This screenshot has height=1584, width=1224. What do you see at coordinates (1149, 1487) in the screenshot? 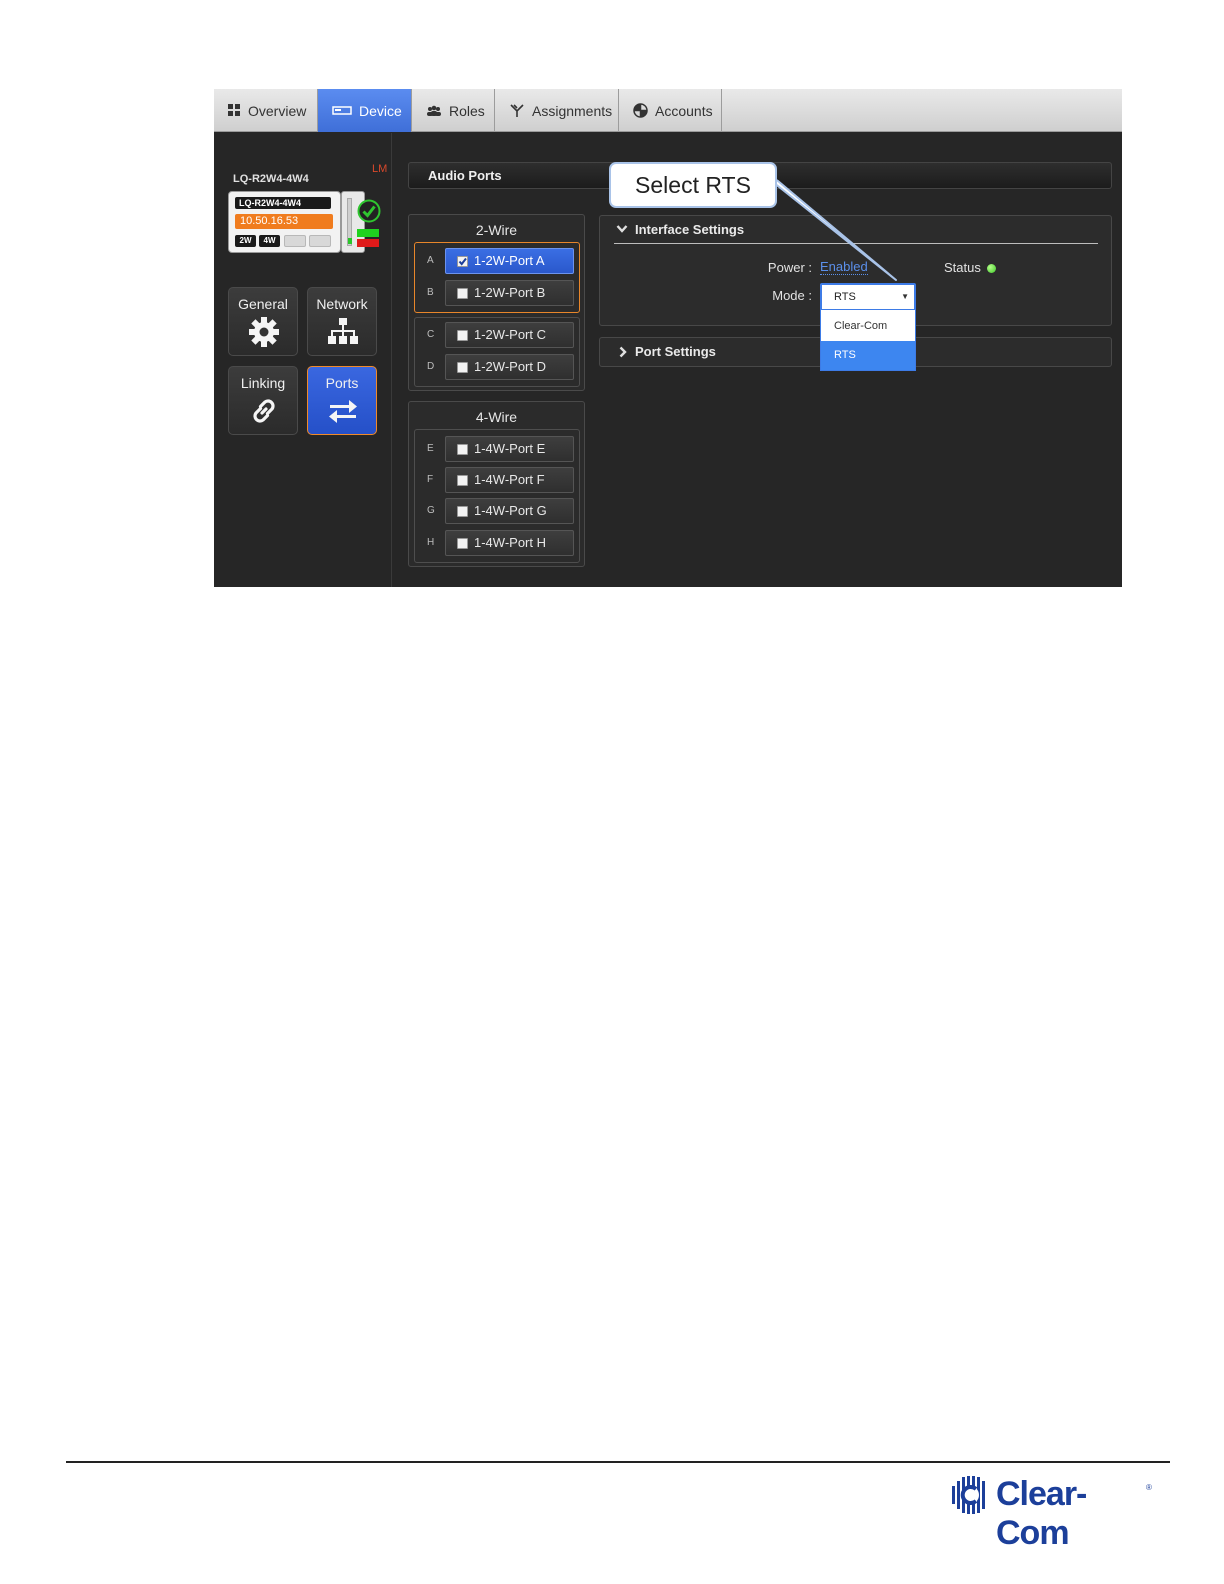
I see `registered-mark: ®` at bounding box center [1149, 1487].